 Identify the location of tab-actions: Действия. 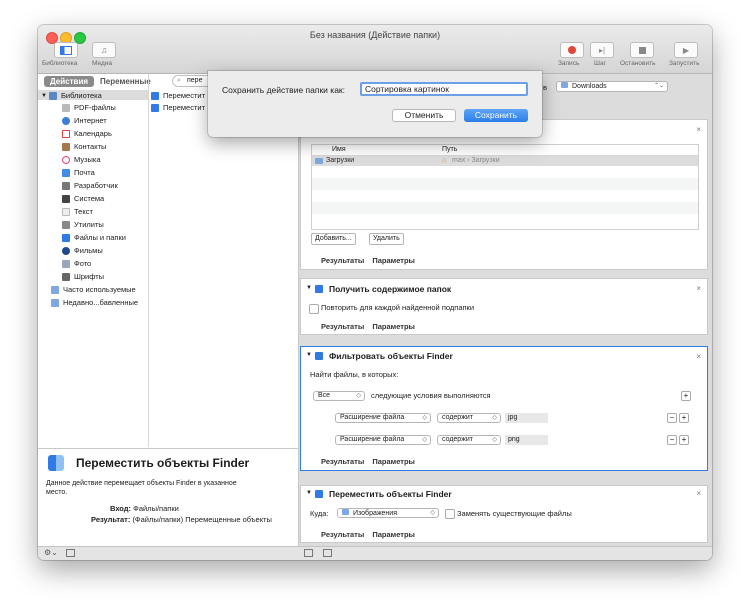
(69, 81).